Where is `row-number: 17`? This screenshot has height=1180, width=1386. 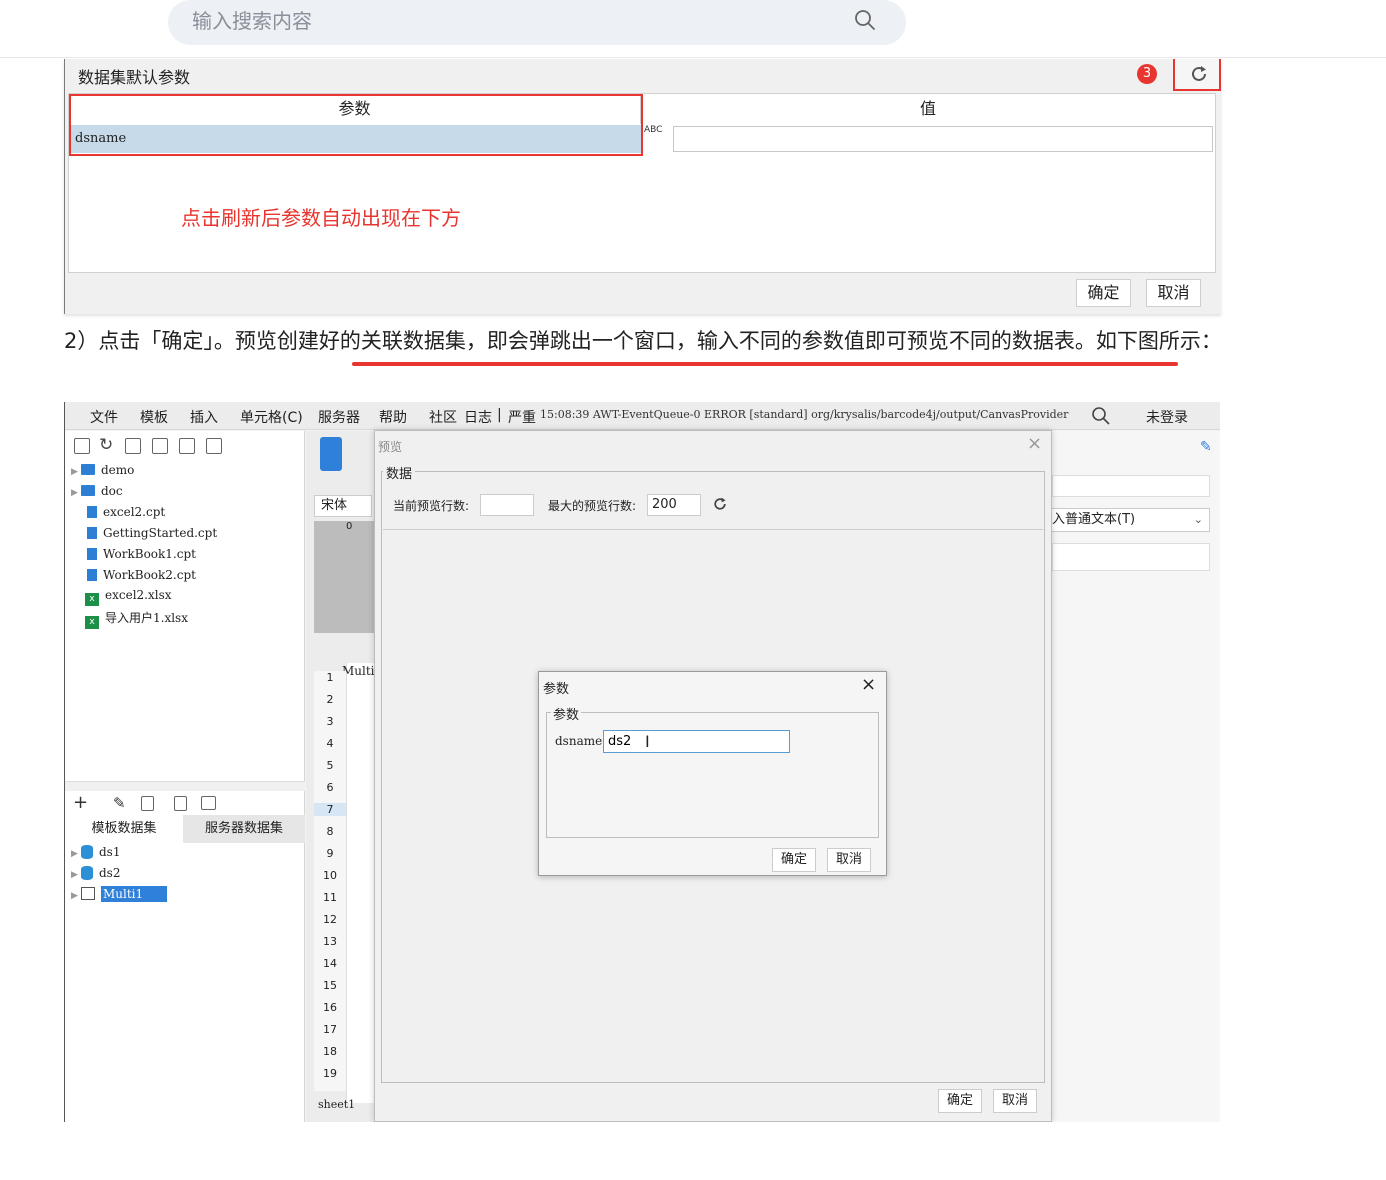 row-number: 17 is located at coordinates (330, 1029).